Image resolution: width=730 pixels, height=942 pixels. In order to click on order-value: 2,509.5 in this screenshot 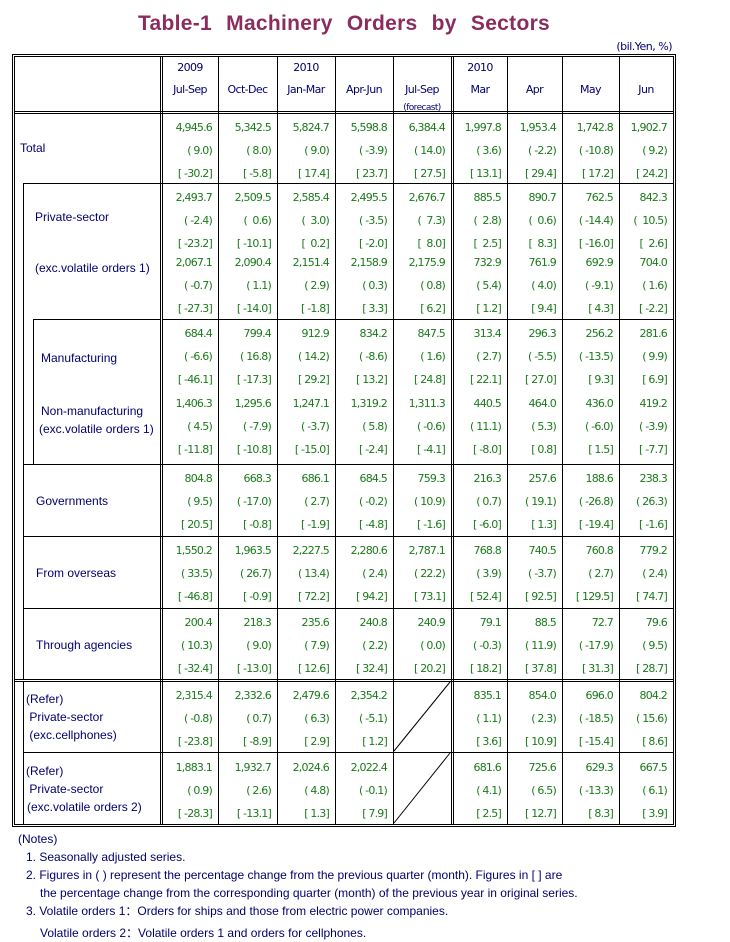, I will do `click(253, 197)`.